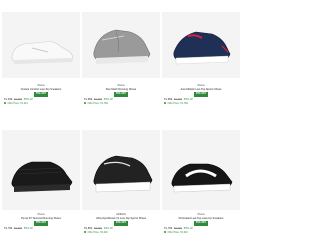 This screenshot has width=320, height=250. Describe the element at coordinates (123, 174) in the screenshot. I see `black-chunky-shoe-icon` at that location.